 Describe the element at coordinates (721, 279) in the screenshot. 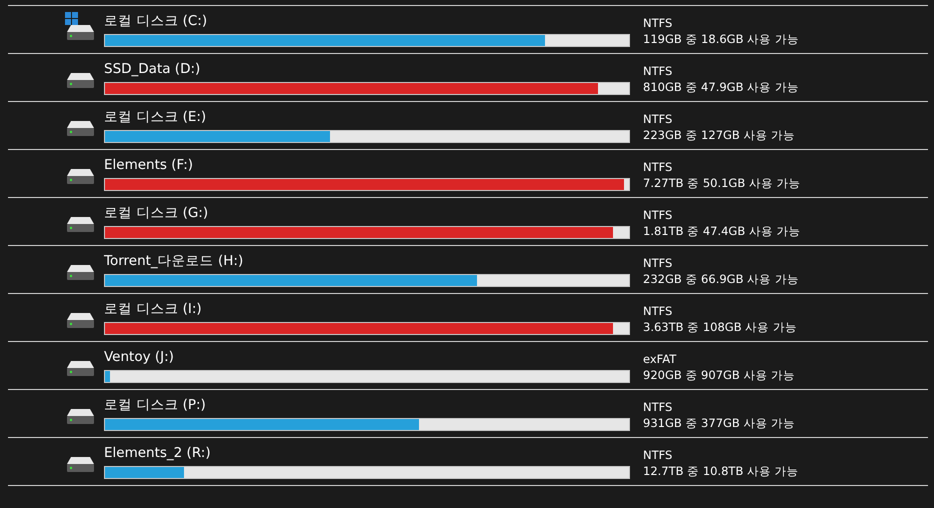

I see `free-space: 232GB 중 66.9GB 사용 가능` at that location.